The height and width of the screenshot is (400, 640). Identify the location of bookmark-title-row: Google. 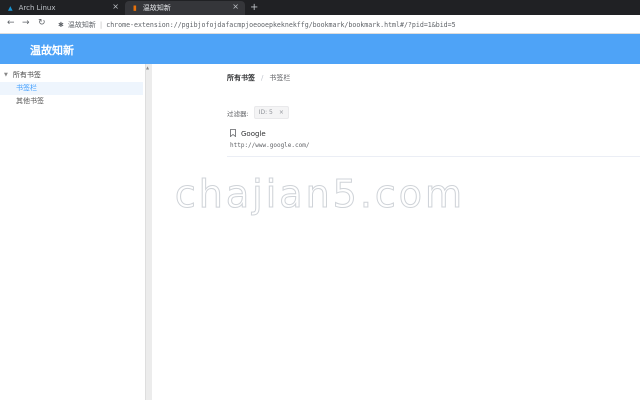
(248, 134).